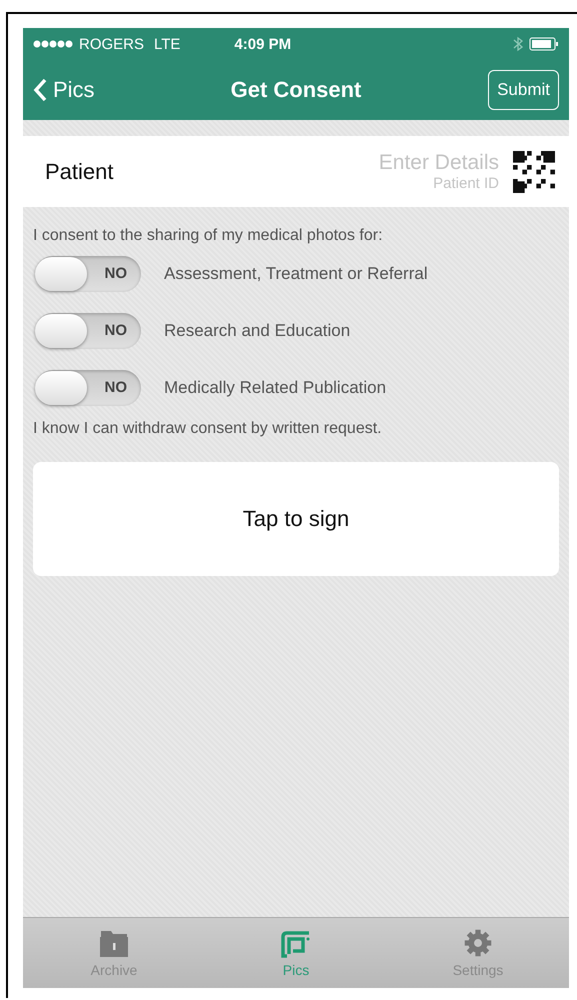  Describe the element at coordinates (208, 236) in the screenshot. I see `consent-intro: I consent to the sharing of my medical photos for:` at that location.